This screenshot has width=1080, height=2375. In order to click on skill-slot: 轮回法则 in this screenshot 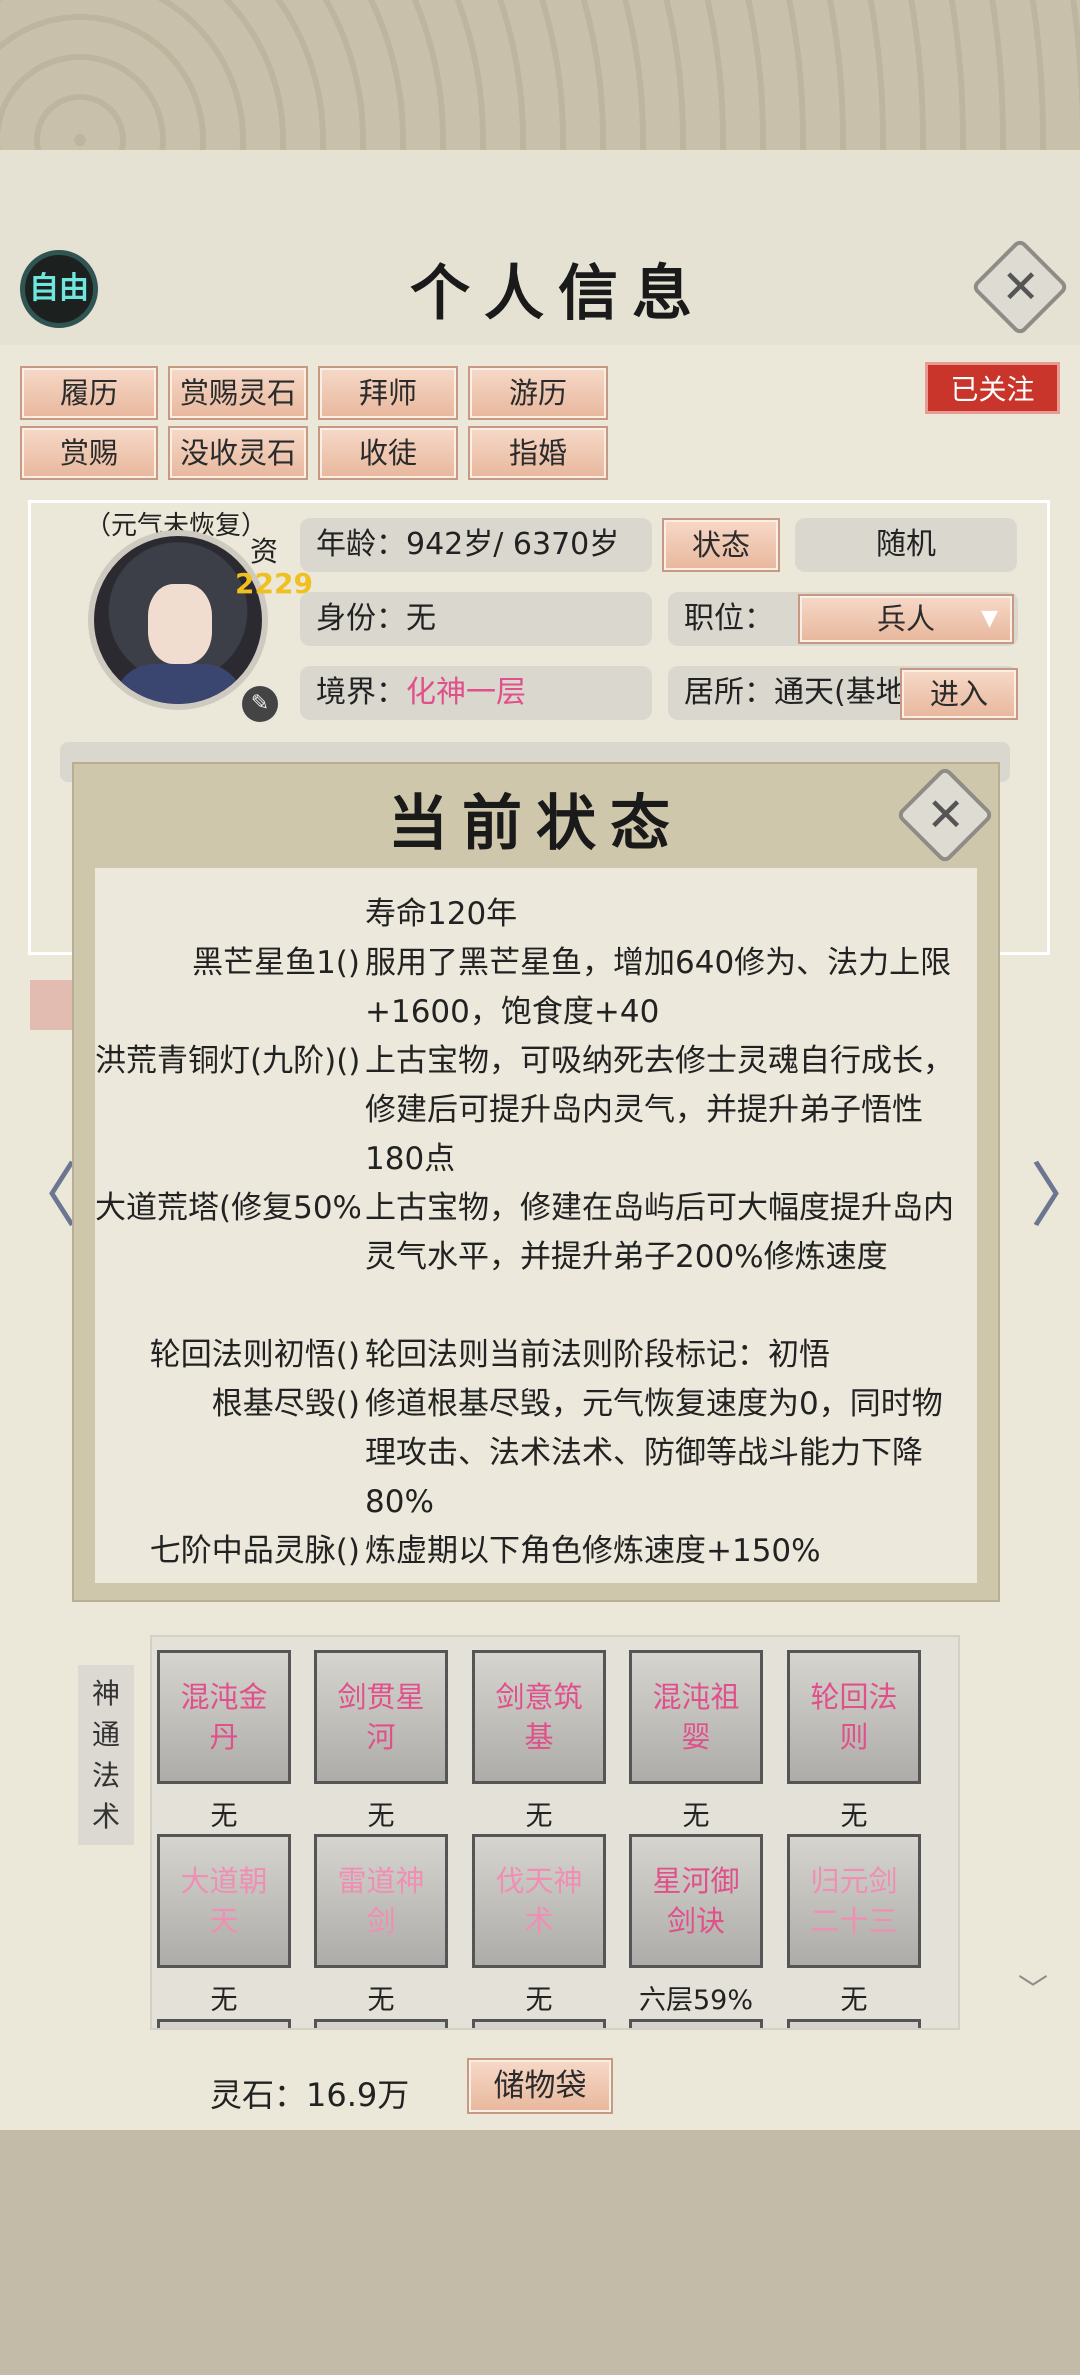, I will do `click(854, 1717)`.